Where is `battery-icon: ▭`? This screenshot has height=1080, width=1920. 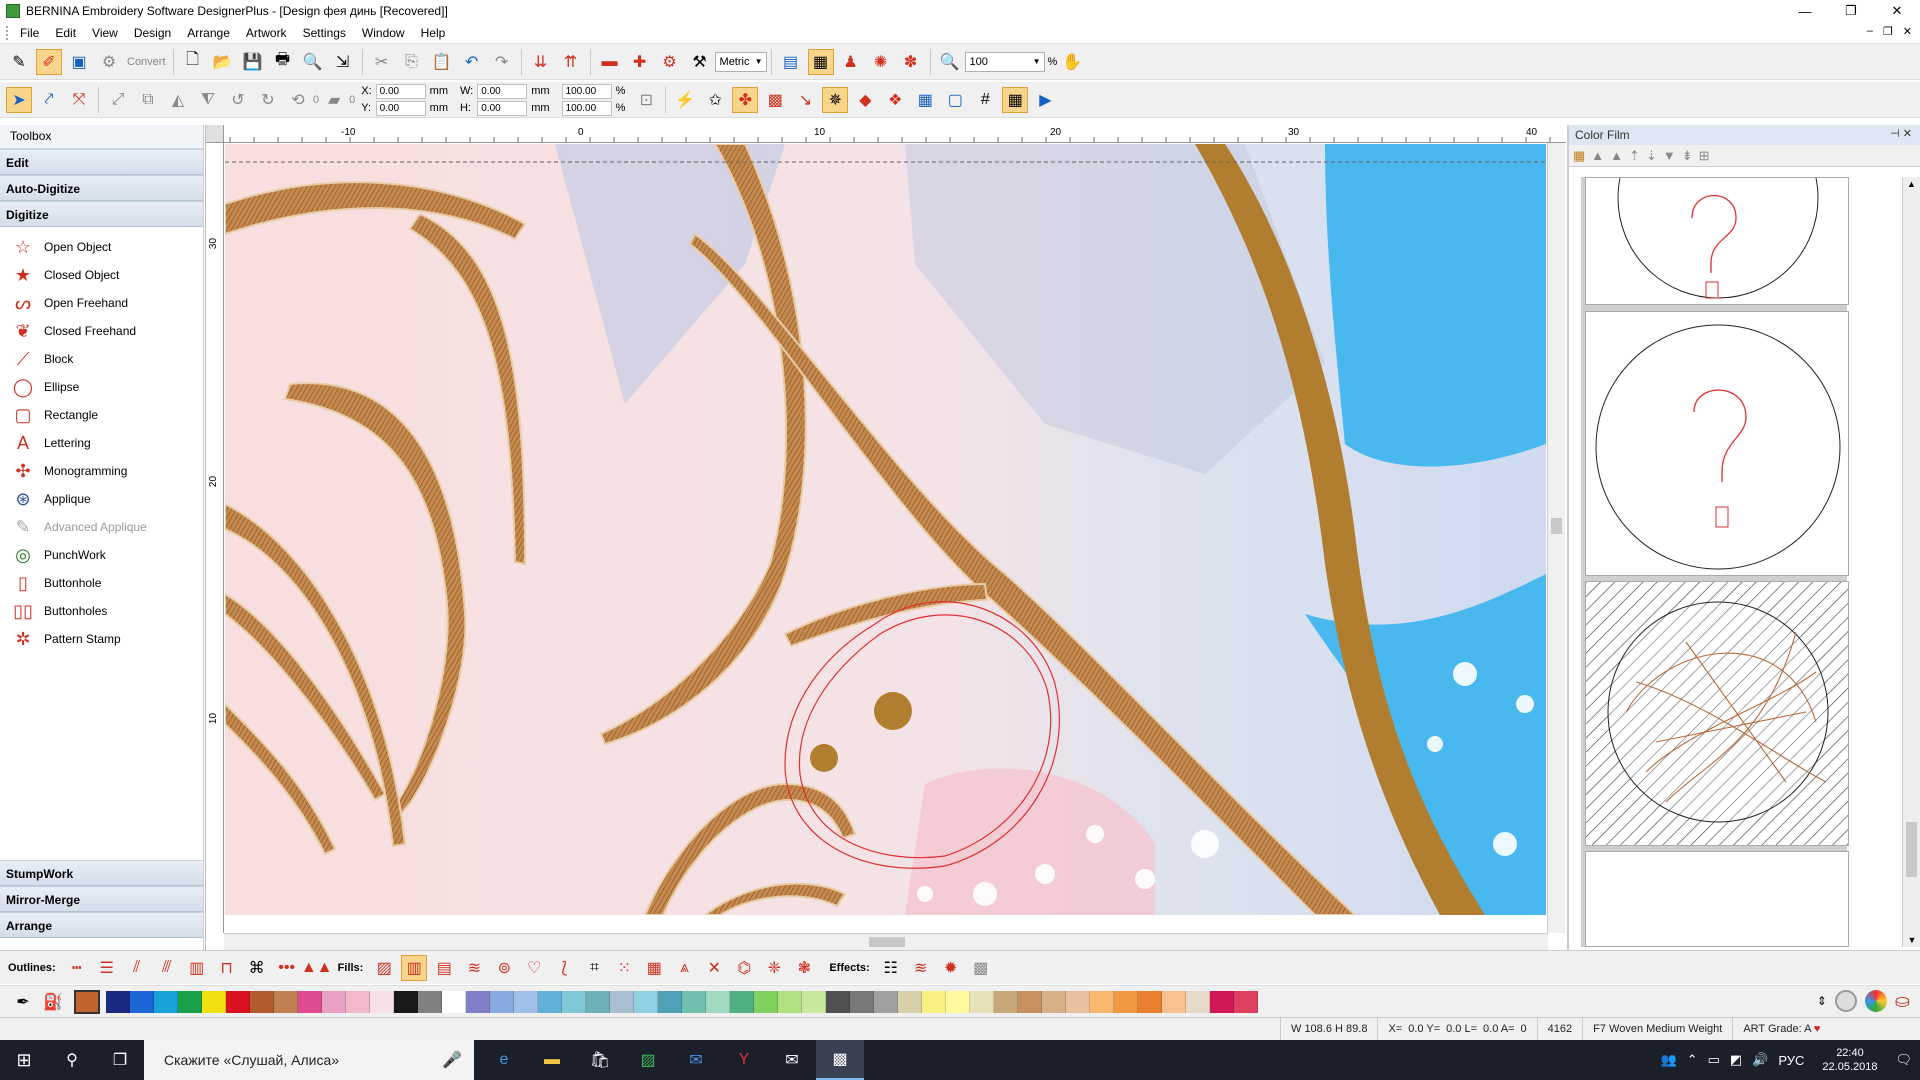 battery-icon: ▭ is located at coordinates (1714, 1060).